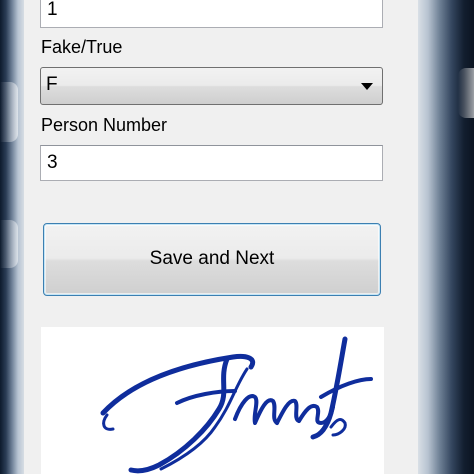 The height and width of the screenshot is (474, 474). I want to click on person-number-label: Person Number, so click(104, 125).